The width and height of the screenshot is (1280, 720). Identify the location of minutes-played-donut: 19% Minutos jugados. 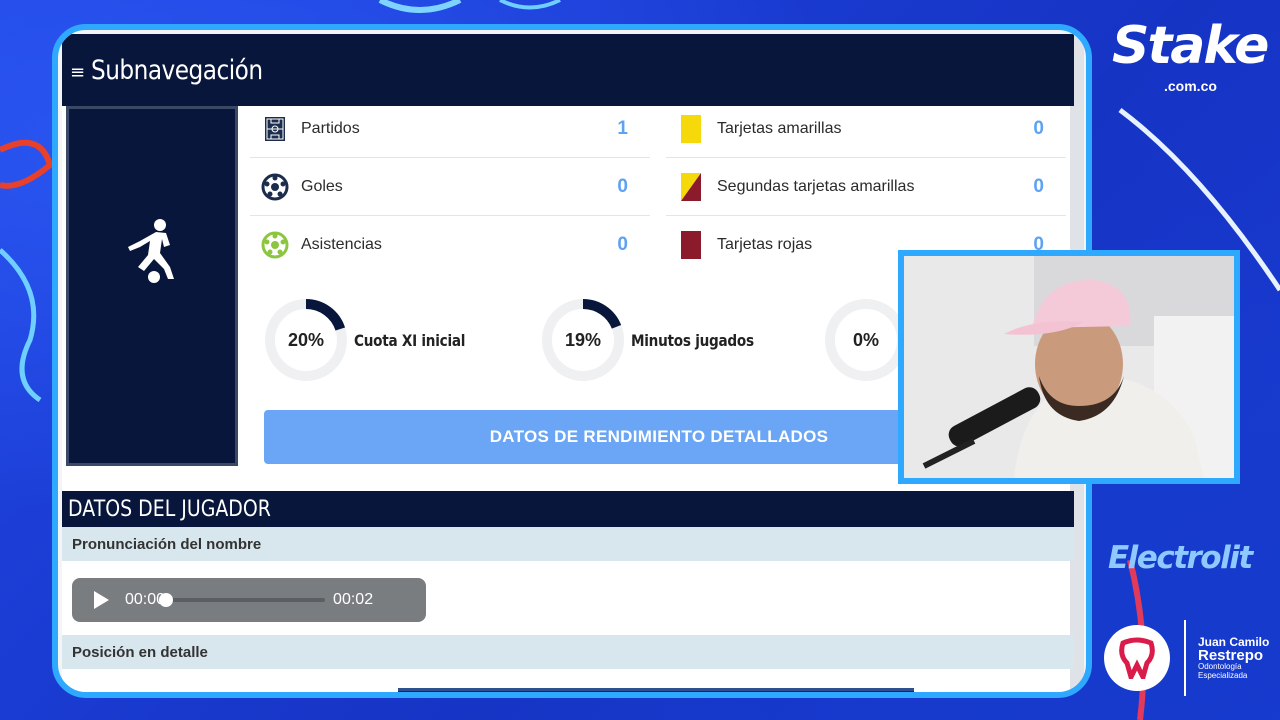
(657, 340).